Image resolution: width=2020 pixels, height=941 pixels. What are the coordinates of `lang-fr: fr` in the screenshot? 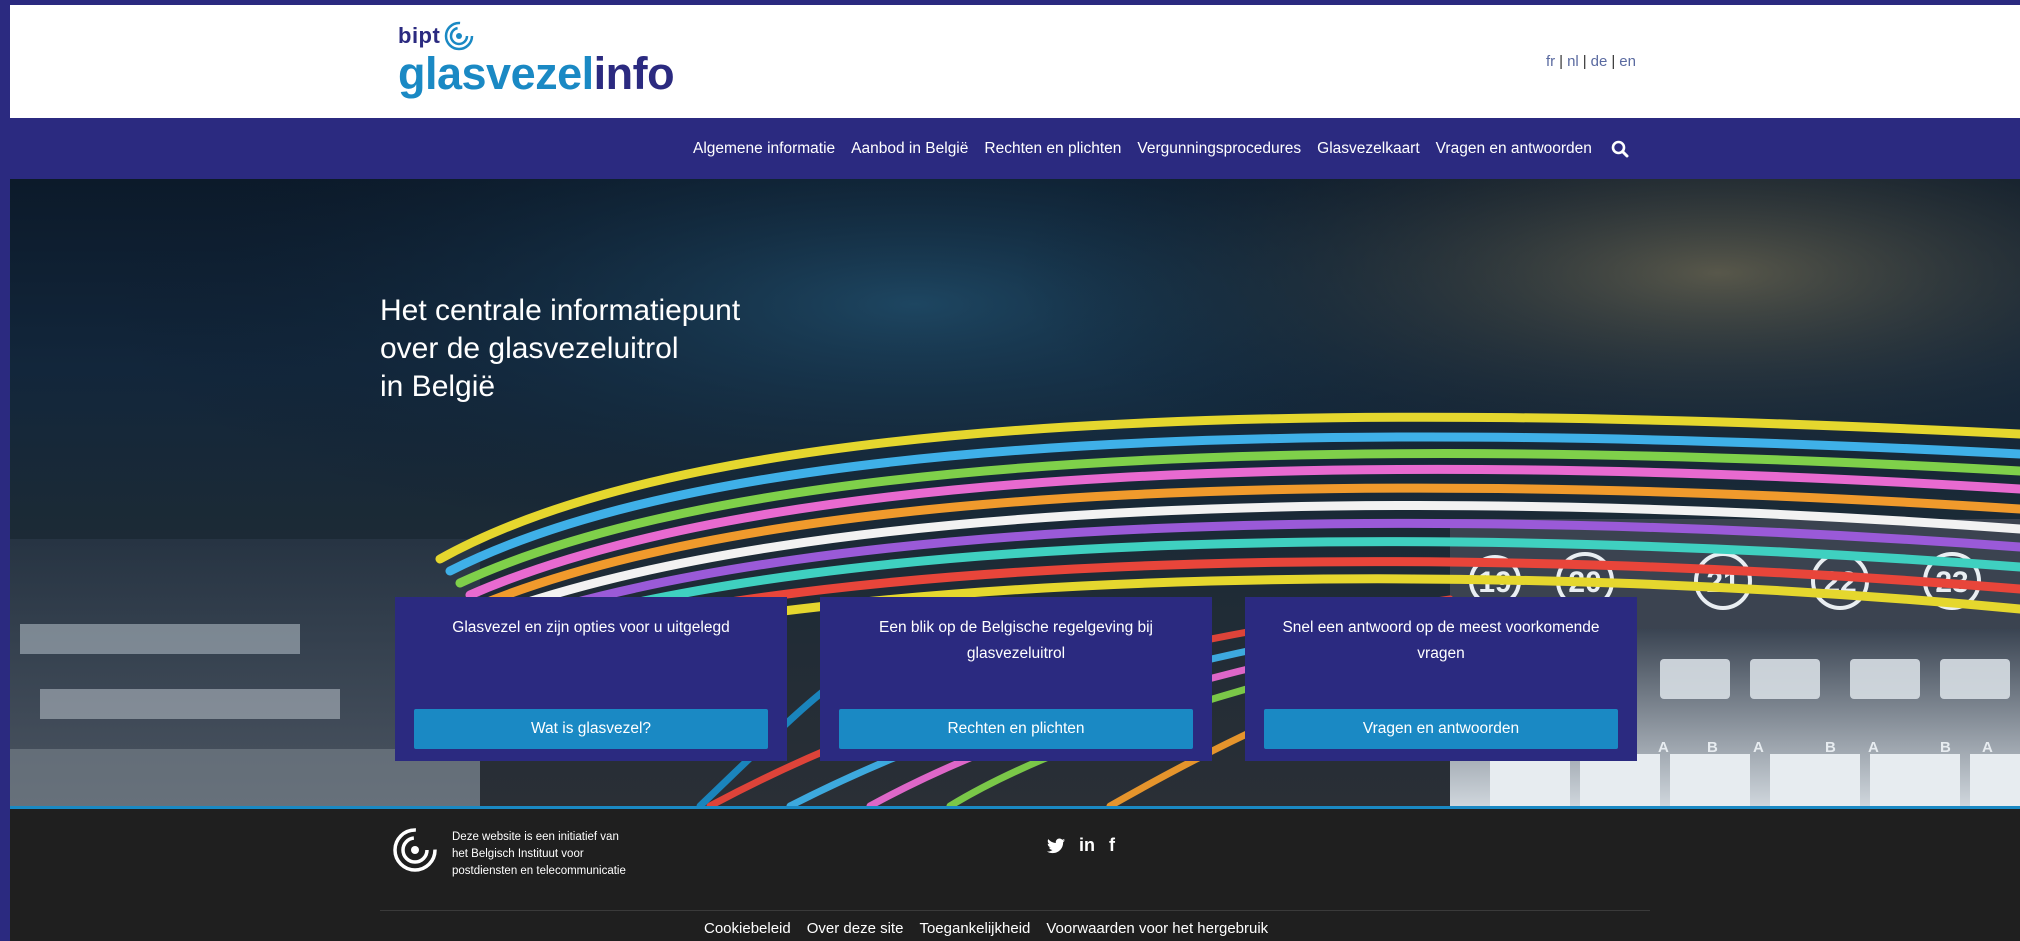 It's located at (1550, 61).